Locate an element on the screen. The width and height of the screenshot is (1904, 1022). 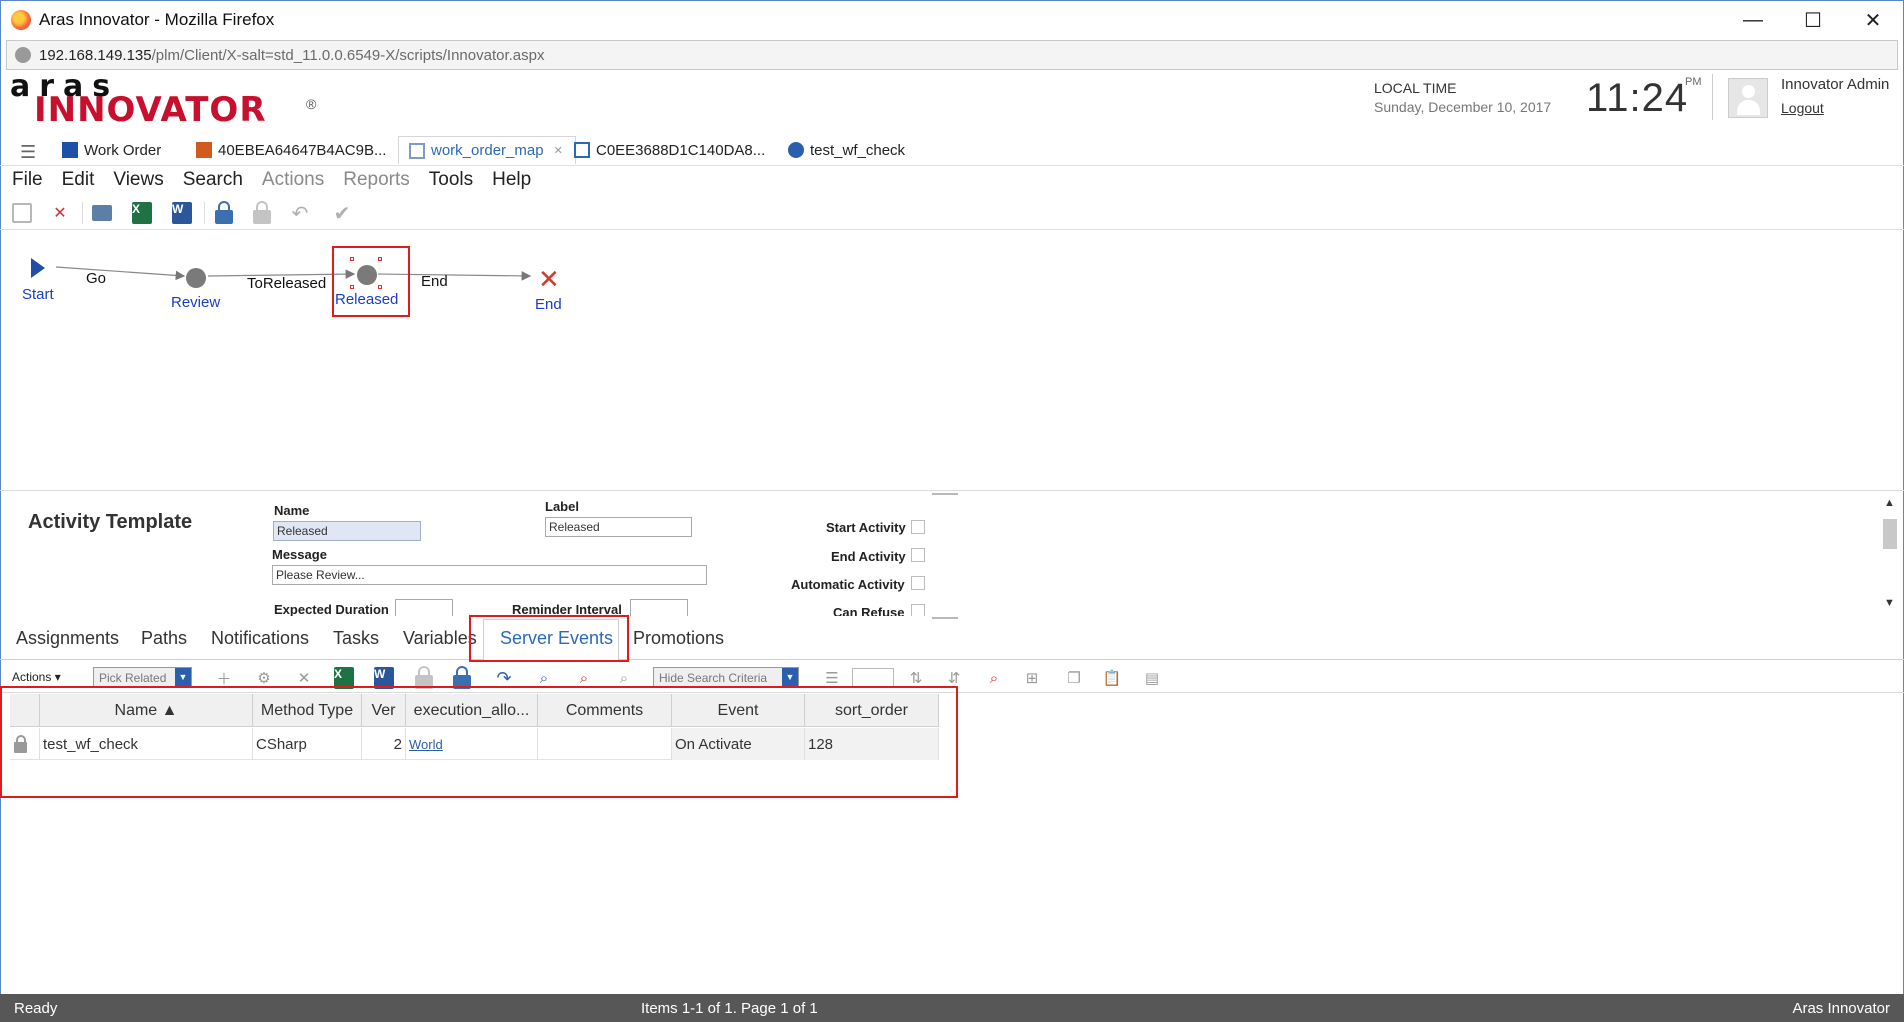
path-go-line is located at coordinates (120, 273).